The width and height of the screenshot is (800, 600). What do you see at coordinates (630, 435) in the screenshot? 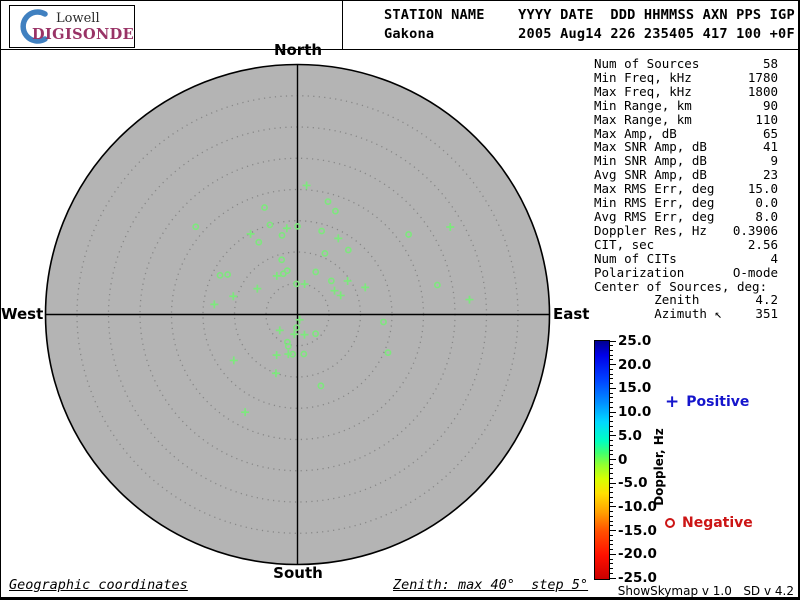
I see `colorbar-tick-label: 5.0` at bounding box center [630, 435].